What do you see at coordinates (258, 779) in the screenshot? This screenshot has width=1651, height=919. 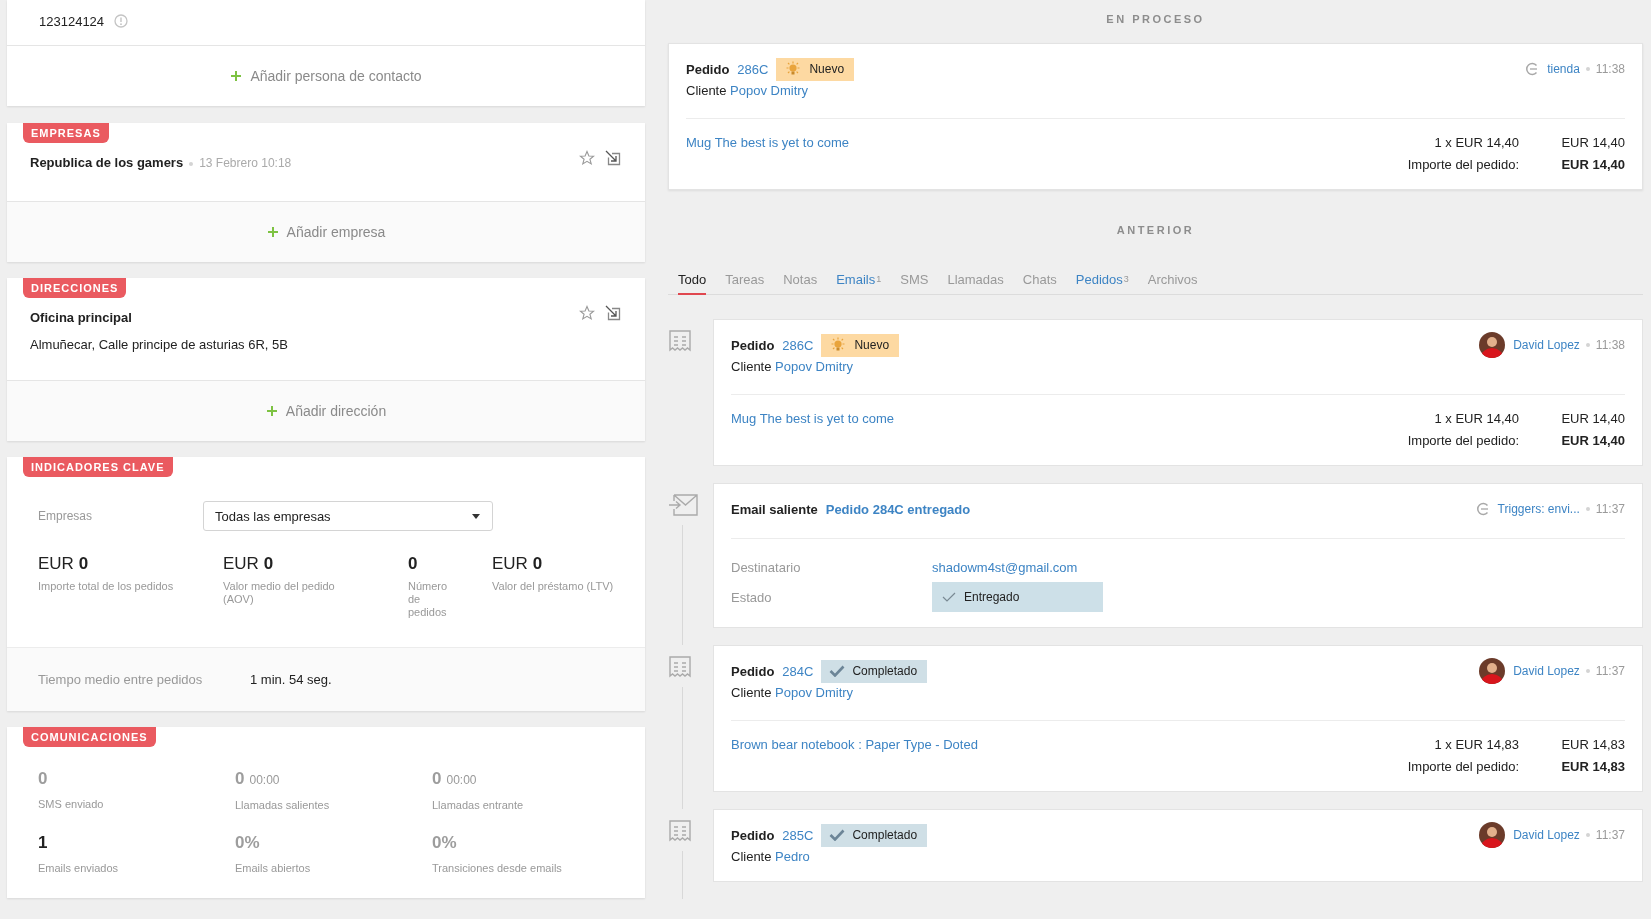 I see `stat-value: 0 00:00` at bounding box center [258, 779].